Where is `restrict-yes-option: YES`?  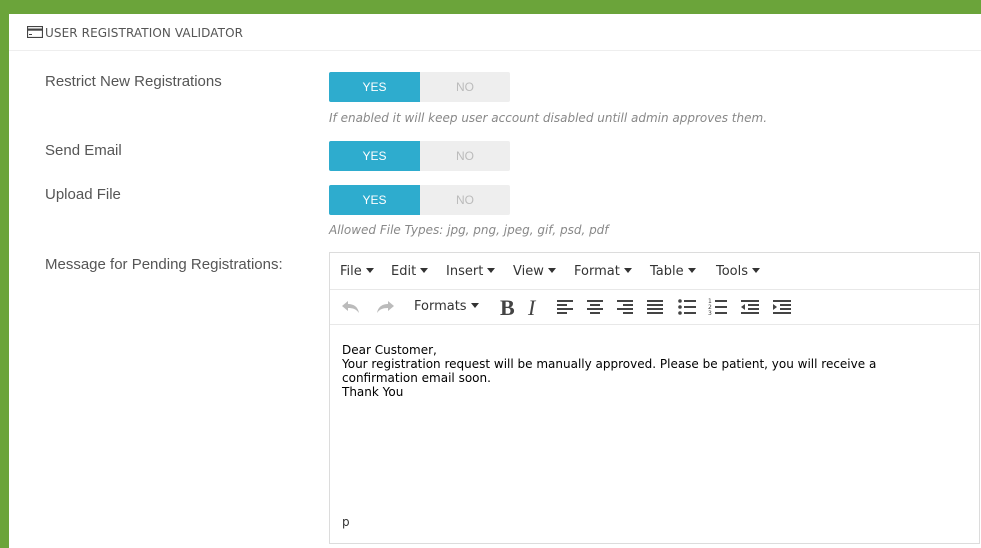
restrict-yes-option: YES is located at coordinates (374, 87).